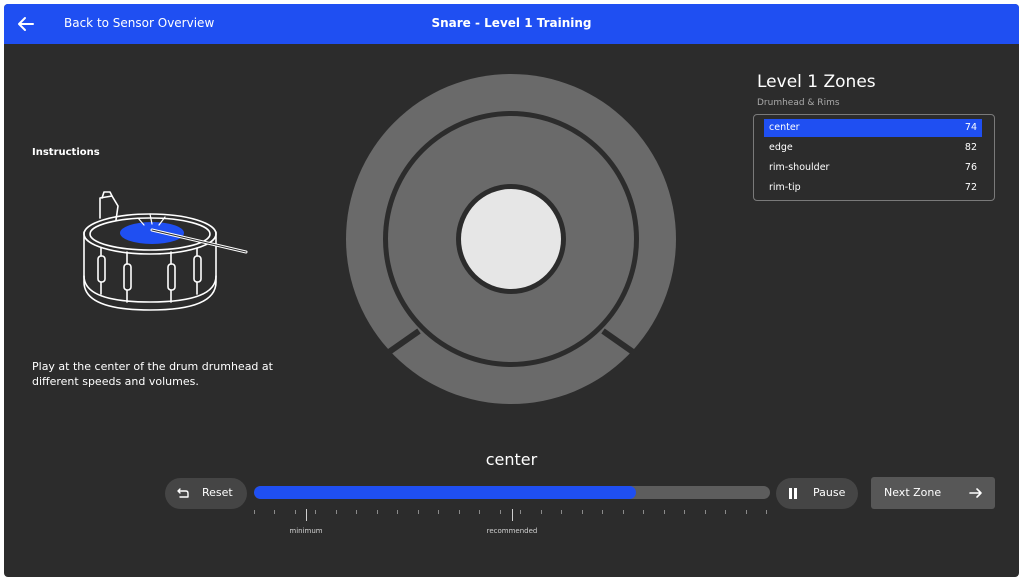 The width and height of the screenshot is (1024, 581). I want to click on page-title: Snare - Level 1 Training, so click(511, 23).